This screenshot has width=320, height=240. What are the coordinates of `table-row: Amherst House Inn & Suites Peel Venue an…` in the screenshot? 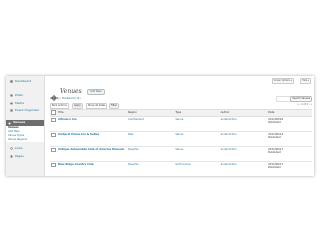 It's located at (181, 139).